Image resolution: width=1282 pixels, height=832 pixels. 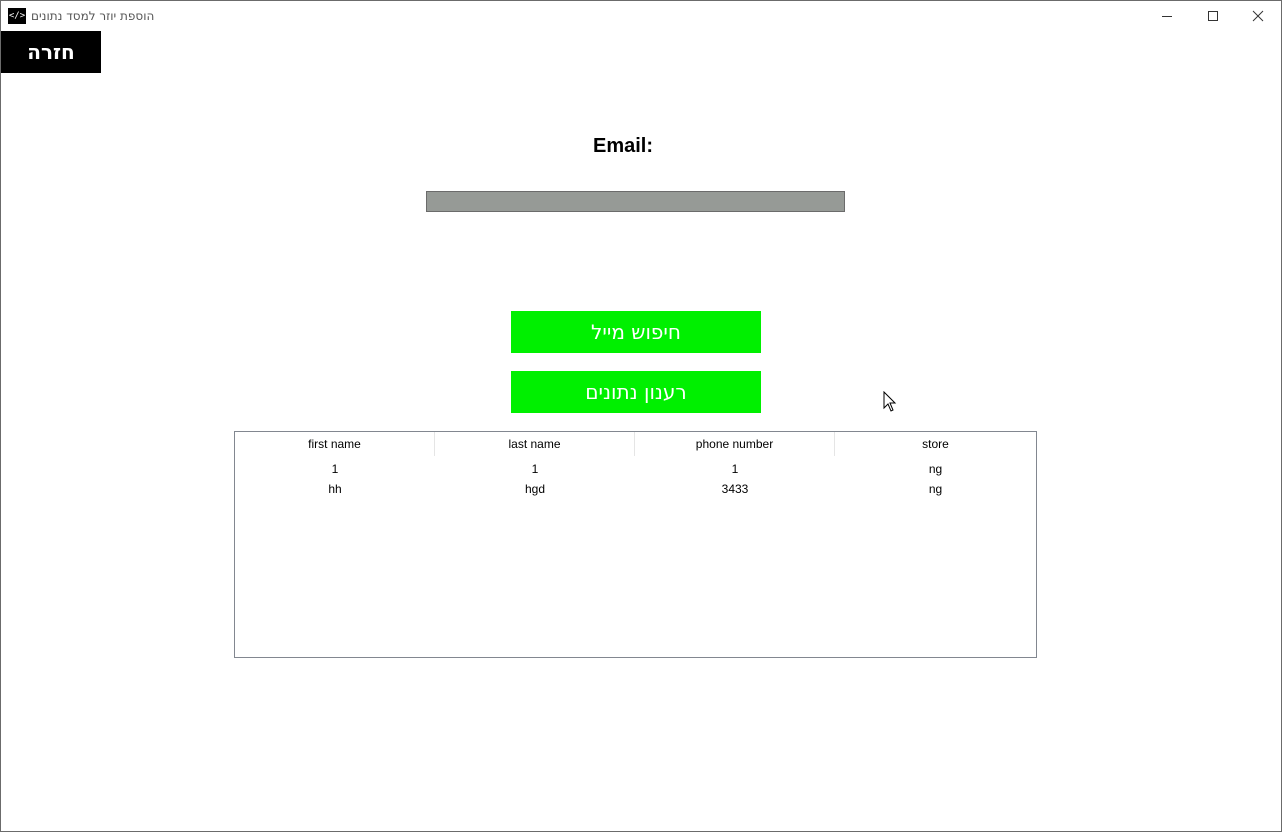 What do you see at coordinates (93, 16) in the screenshot?
I see `window-title: הוספת יוזר למסד נתונים` at bounding box center [93, 16].